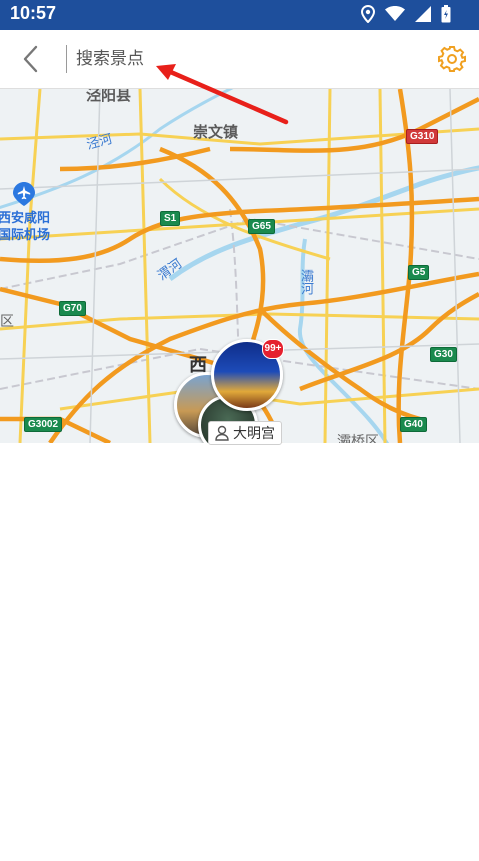  What do you see at coordinates (413, 424) in the screenshot?
I see `highway-shield-g40: G40` at bounding box center [413, 424].